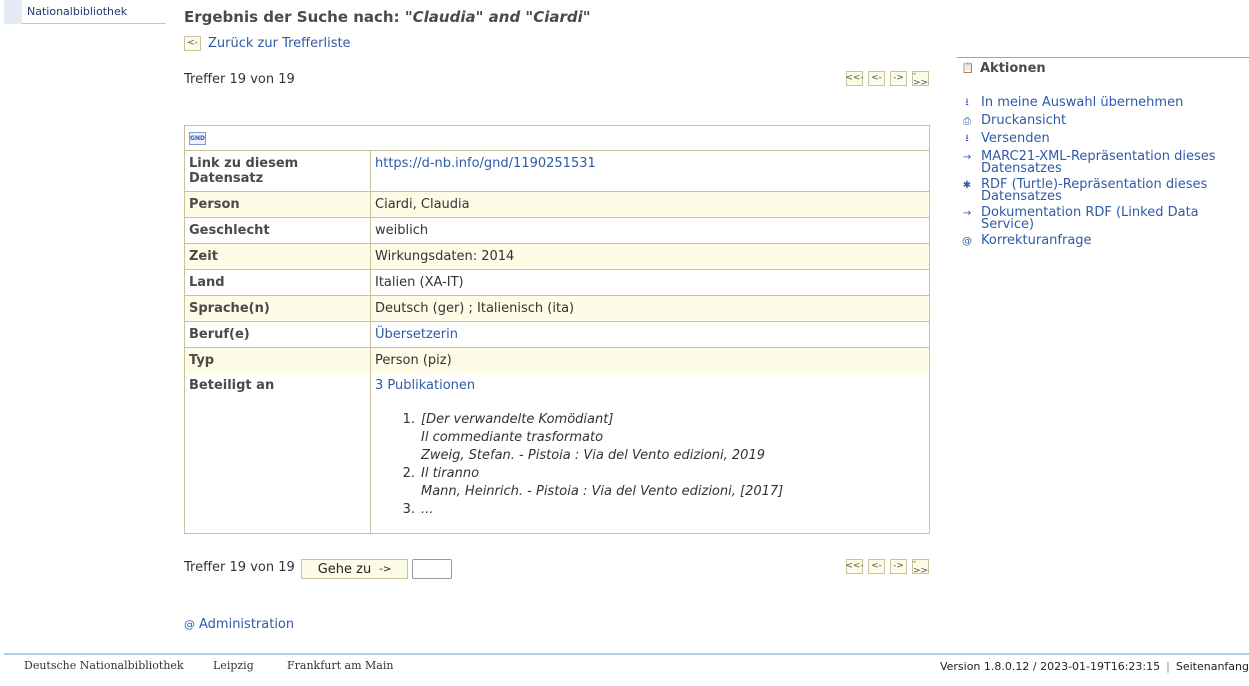 The height and width of the screenshot is (686, 1249). I want to click on footer-link-frankfurt: Frankfurt am Main, so click(340, 665).